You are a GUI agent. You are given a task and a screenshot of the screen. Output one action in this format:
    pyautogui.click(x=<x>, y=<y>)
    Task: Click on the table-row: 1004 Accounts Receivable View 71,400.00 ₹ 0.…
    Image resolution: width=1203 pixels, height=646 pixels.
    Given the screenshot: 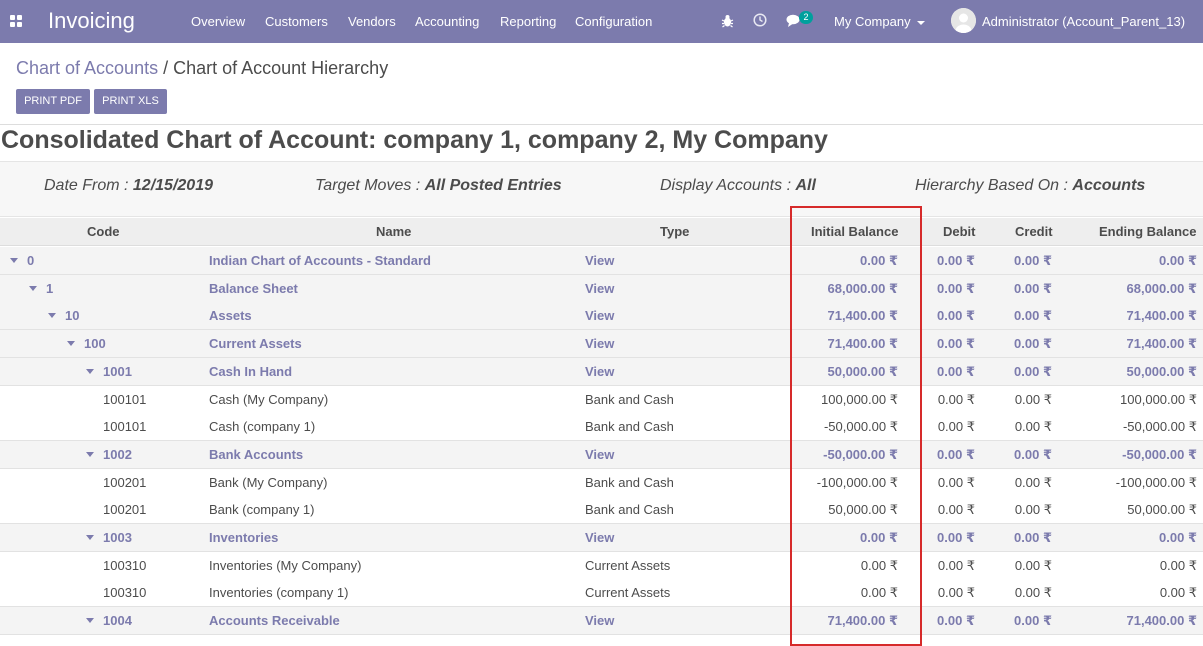 What is the action you would take?
    pyautogui.click(x=601, y=621)
    